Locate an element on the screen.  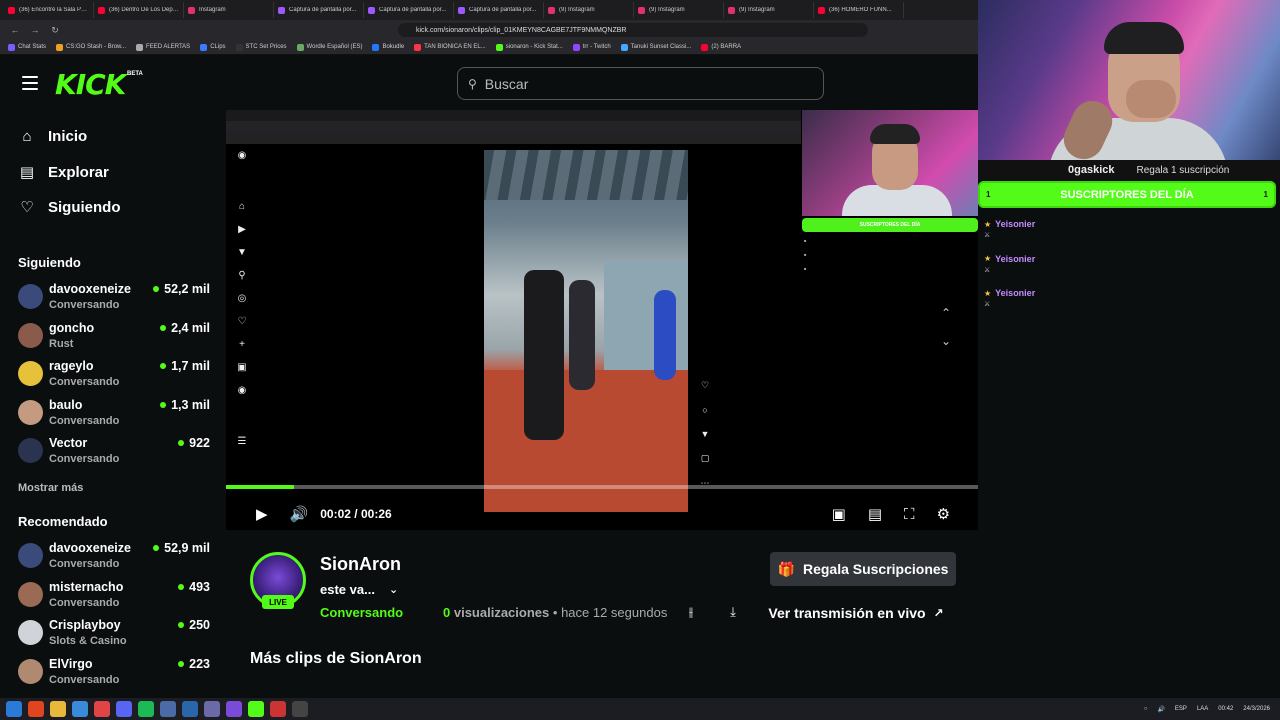
bookmark-label: CLips is located at coordinates (218, 47).